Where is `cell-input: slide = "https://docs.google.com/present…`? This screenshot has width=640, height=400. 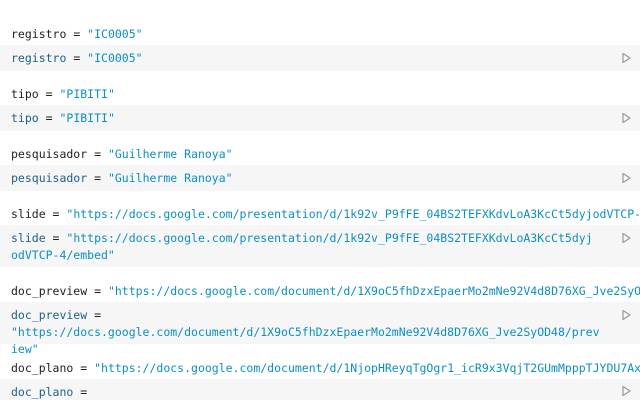 cell-input: slide = "https://docs.google.com/present… is located at coordinates (320, 246).